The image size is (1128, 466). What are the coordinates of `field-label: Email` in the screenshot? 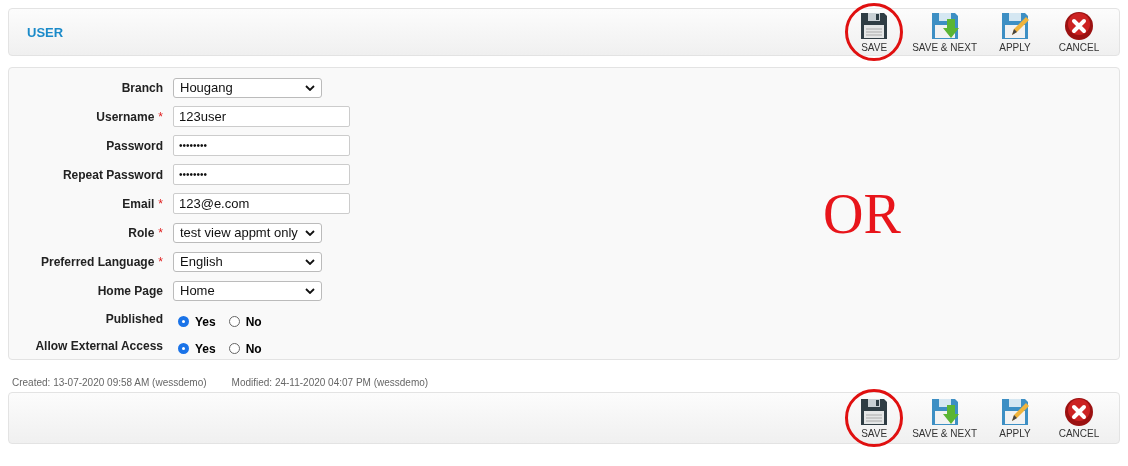 It's located at (138, 203).